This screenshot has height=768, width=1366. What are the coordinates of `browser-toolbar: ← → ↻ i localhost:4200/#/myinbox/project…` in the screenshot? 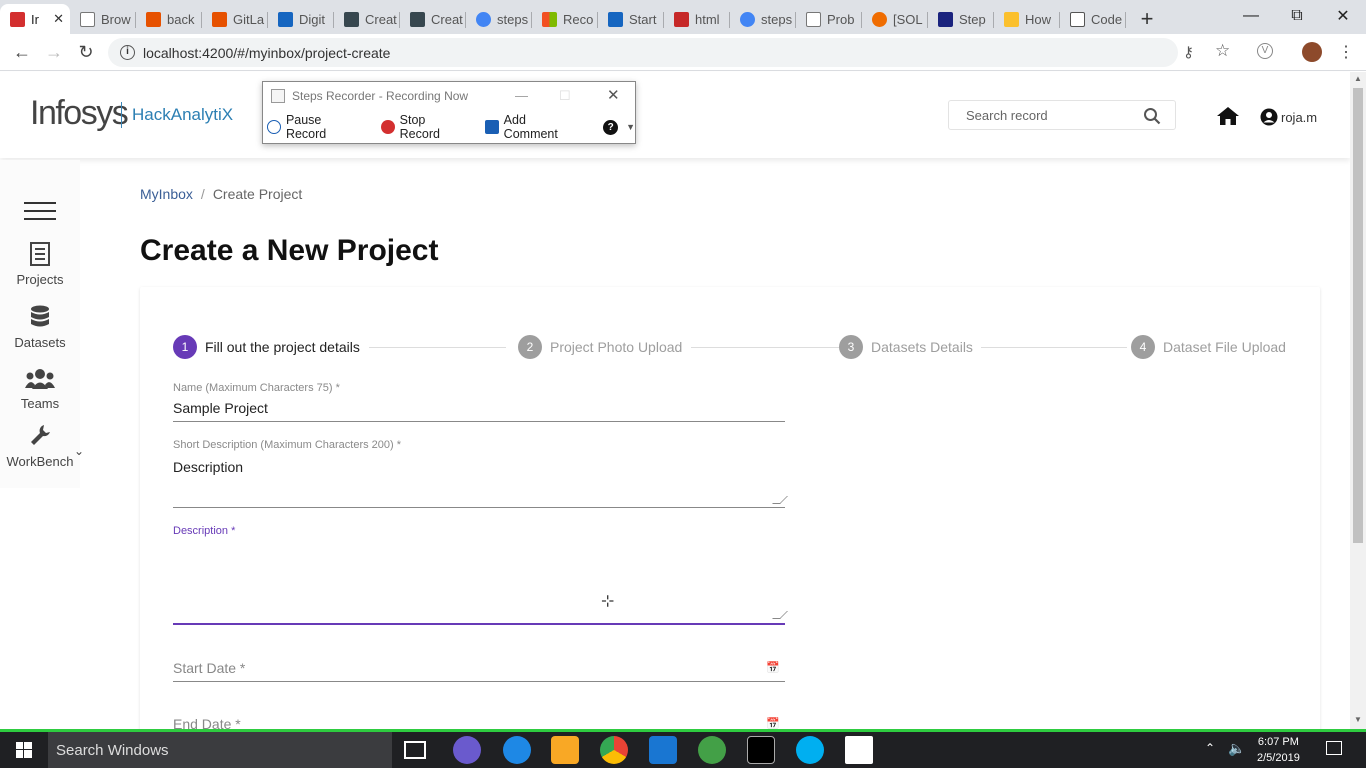 It's located at (683, 52).